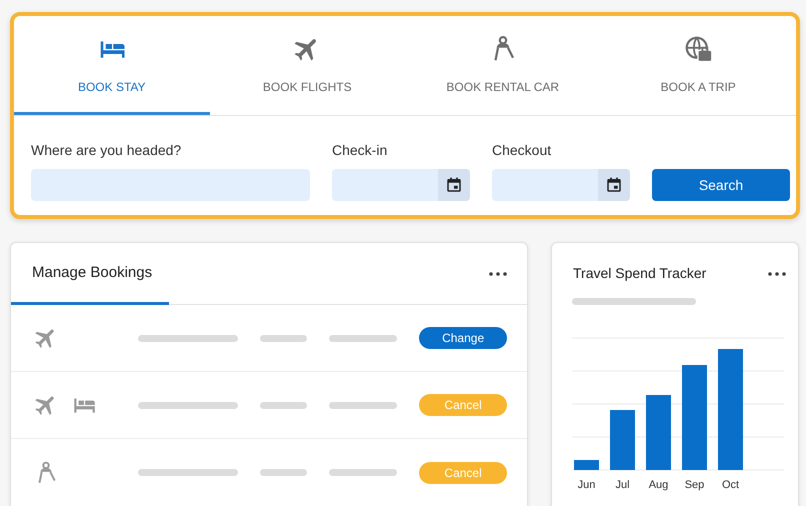 The width and height of the screenshot is (806, 506). What do you see at coordinates (307, 65) in the screenshot?
I see `tab: BOOK FLIGHTS` at bounding box center [307, 65].